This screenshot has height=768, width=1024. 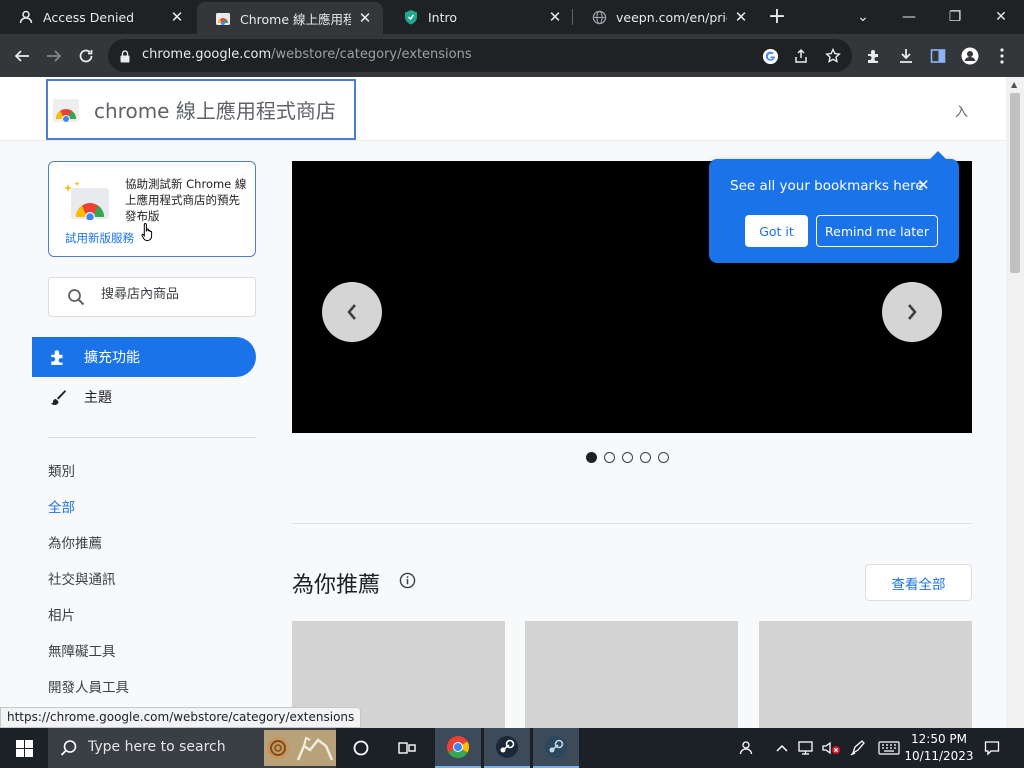 I want to click on got-it-button: Got it, so click(x=776, y=231).